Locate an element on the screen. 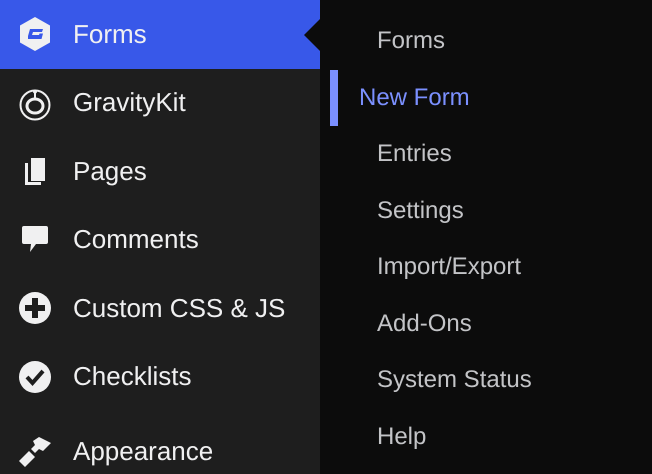  menu-label: Checklists is located at coordinates (132, 376).